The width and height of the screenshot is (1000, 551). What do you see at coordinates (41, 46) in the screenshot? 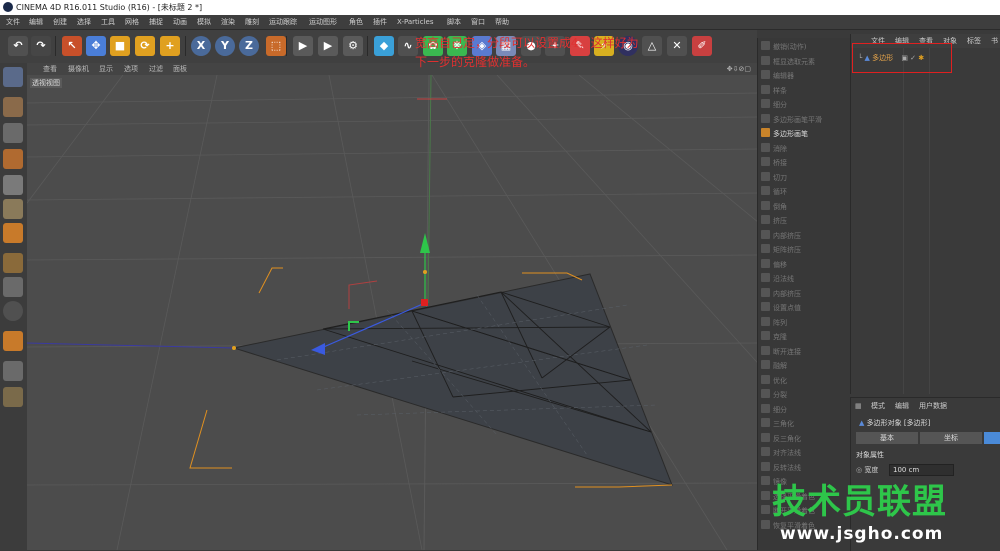
I see `redo-icon: ↷` at bounding box center [41, 46].